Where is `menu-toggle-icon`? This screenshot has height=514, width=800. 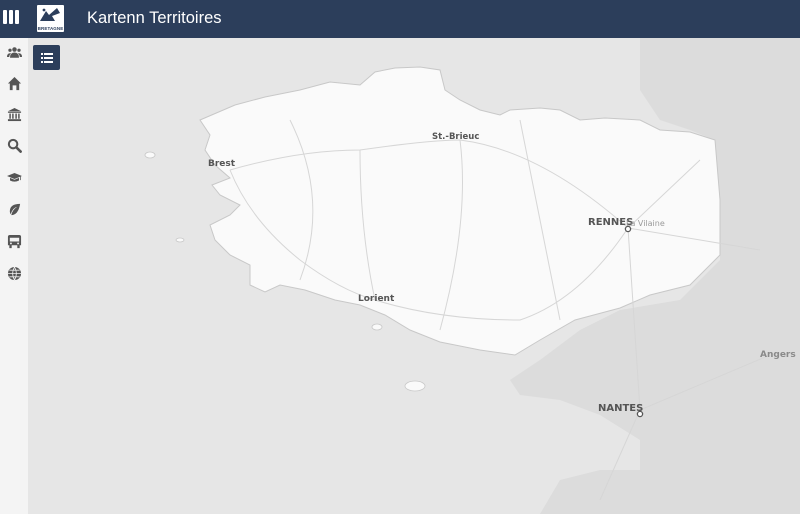
menu-toggle-icon is located at coordinates (11, 18).